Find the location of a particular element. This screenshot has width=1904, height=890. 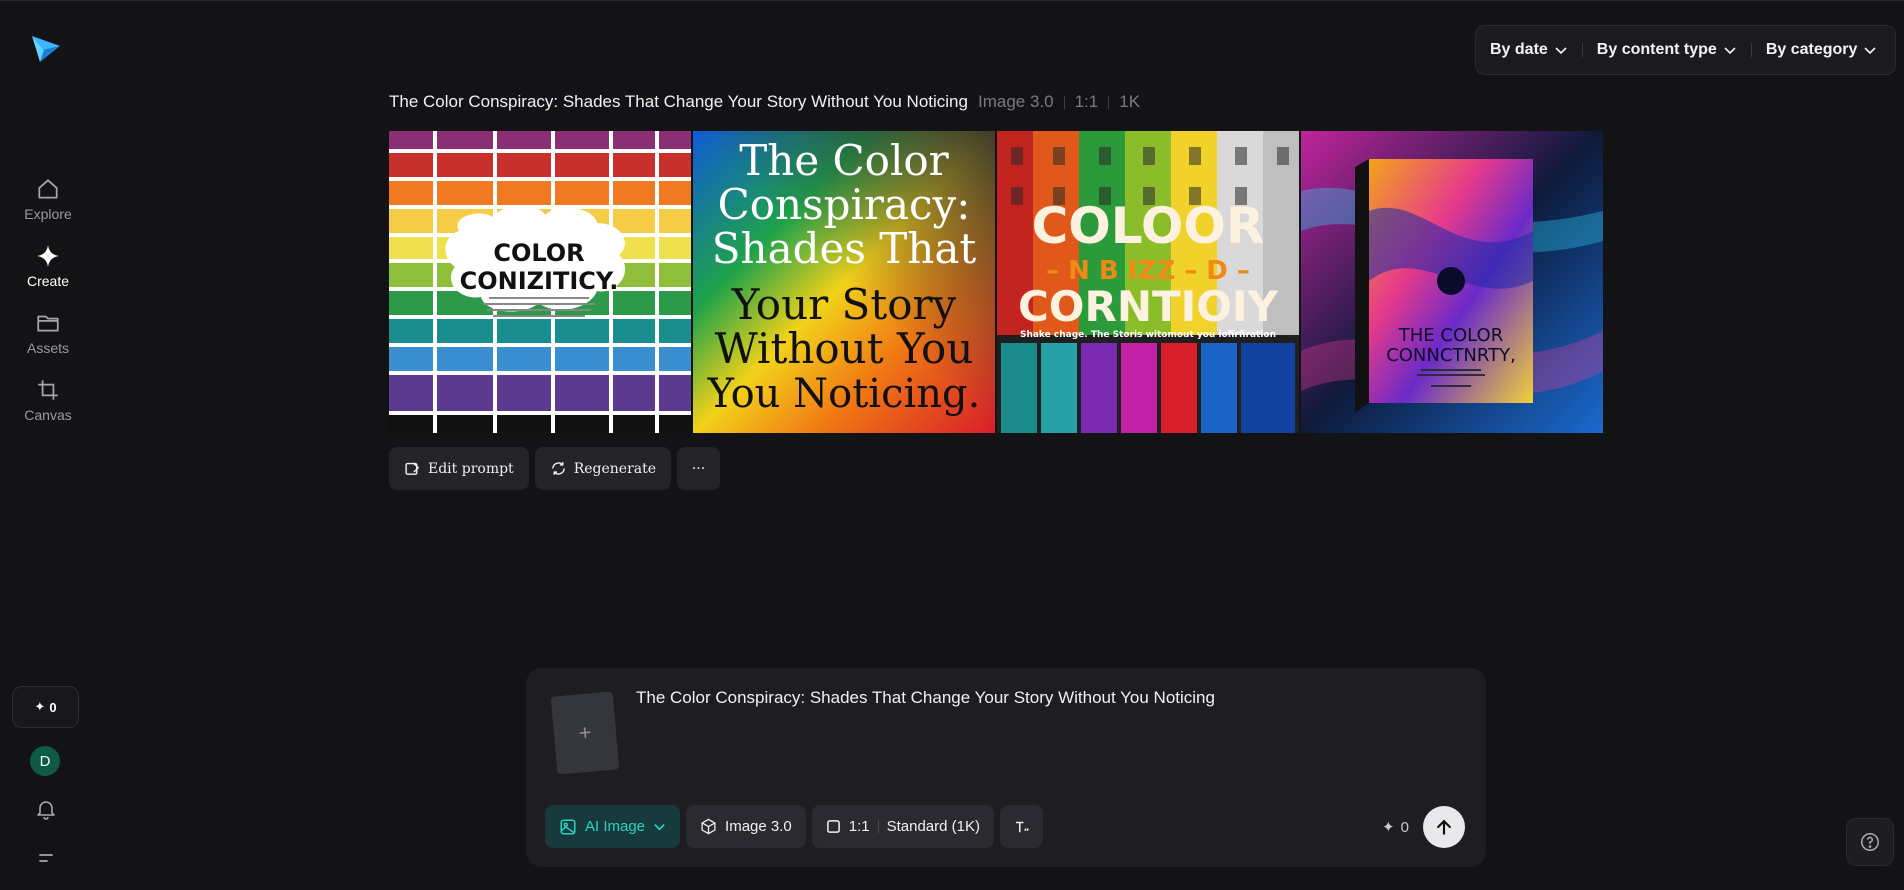

home-icon is located at coordinates (48, 189).